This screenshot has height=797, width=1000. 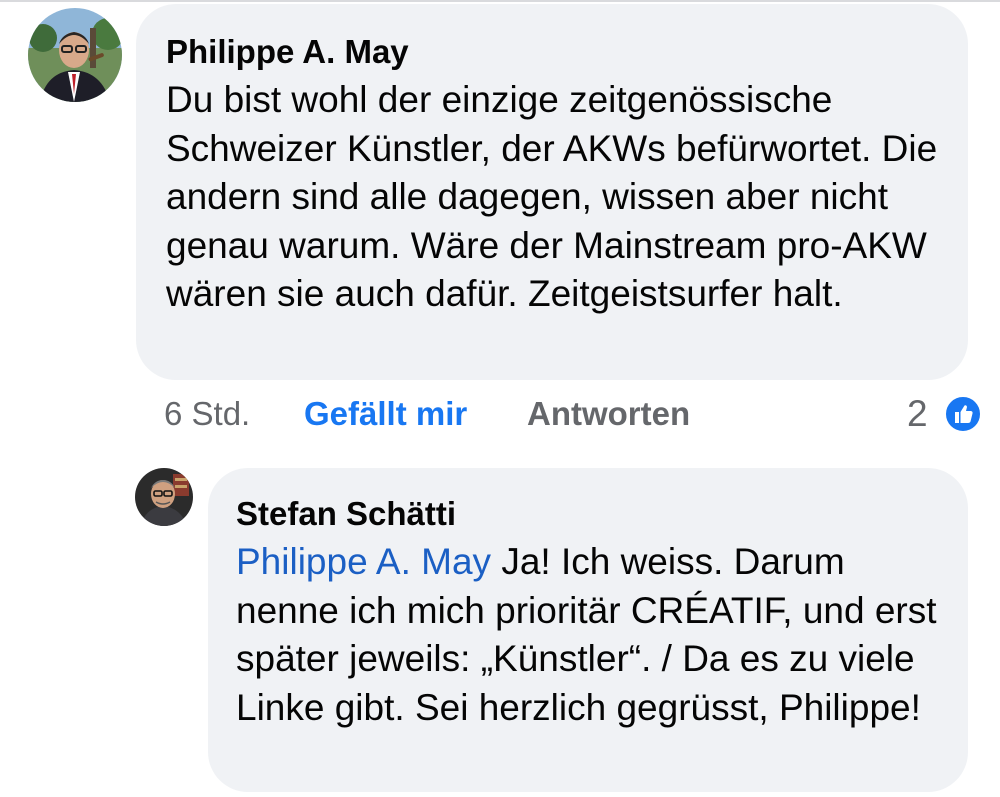 I want to click on like-button: Gefällt mir, so click(x=385, y=414).